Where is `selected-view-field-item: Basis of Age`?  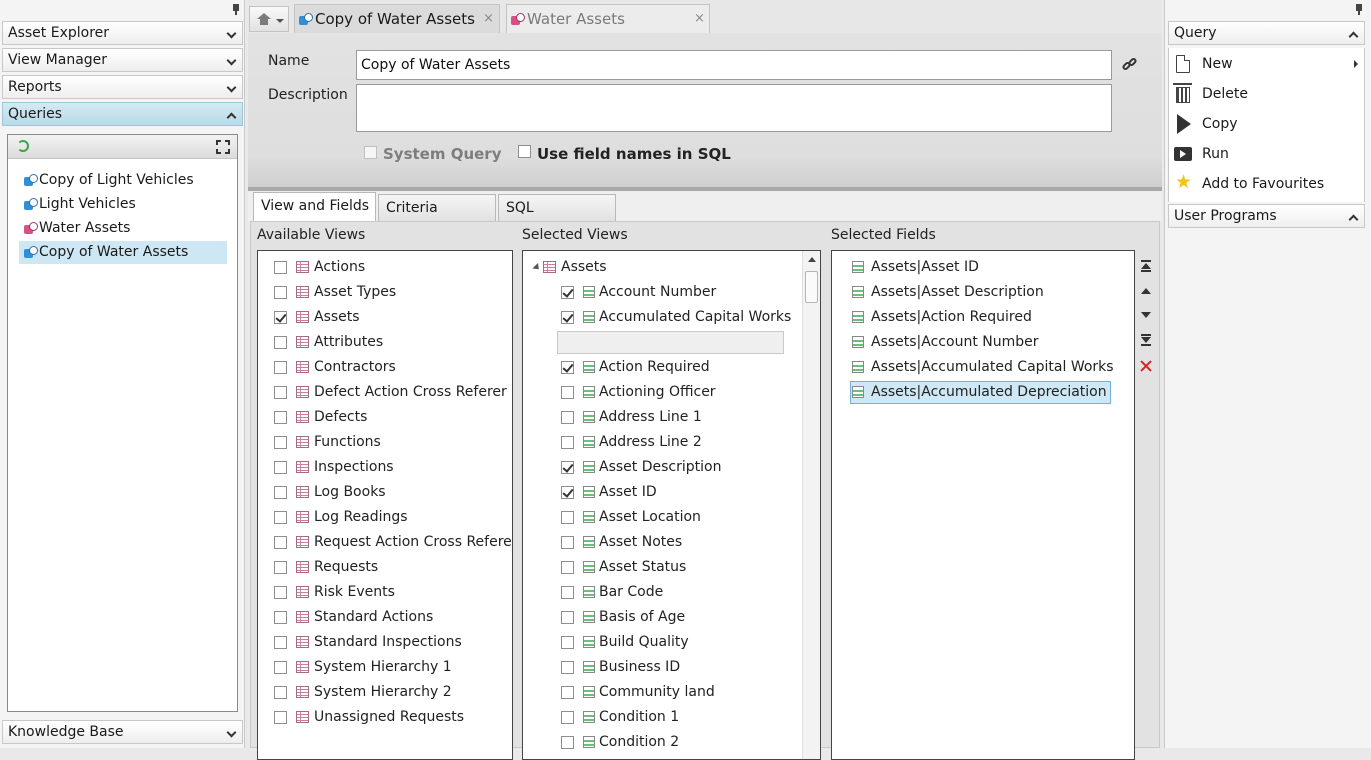 selected-view-field-item: Basis of Age is located at coordinates (681, 617).